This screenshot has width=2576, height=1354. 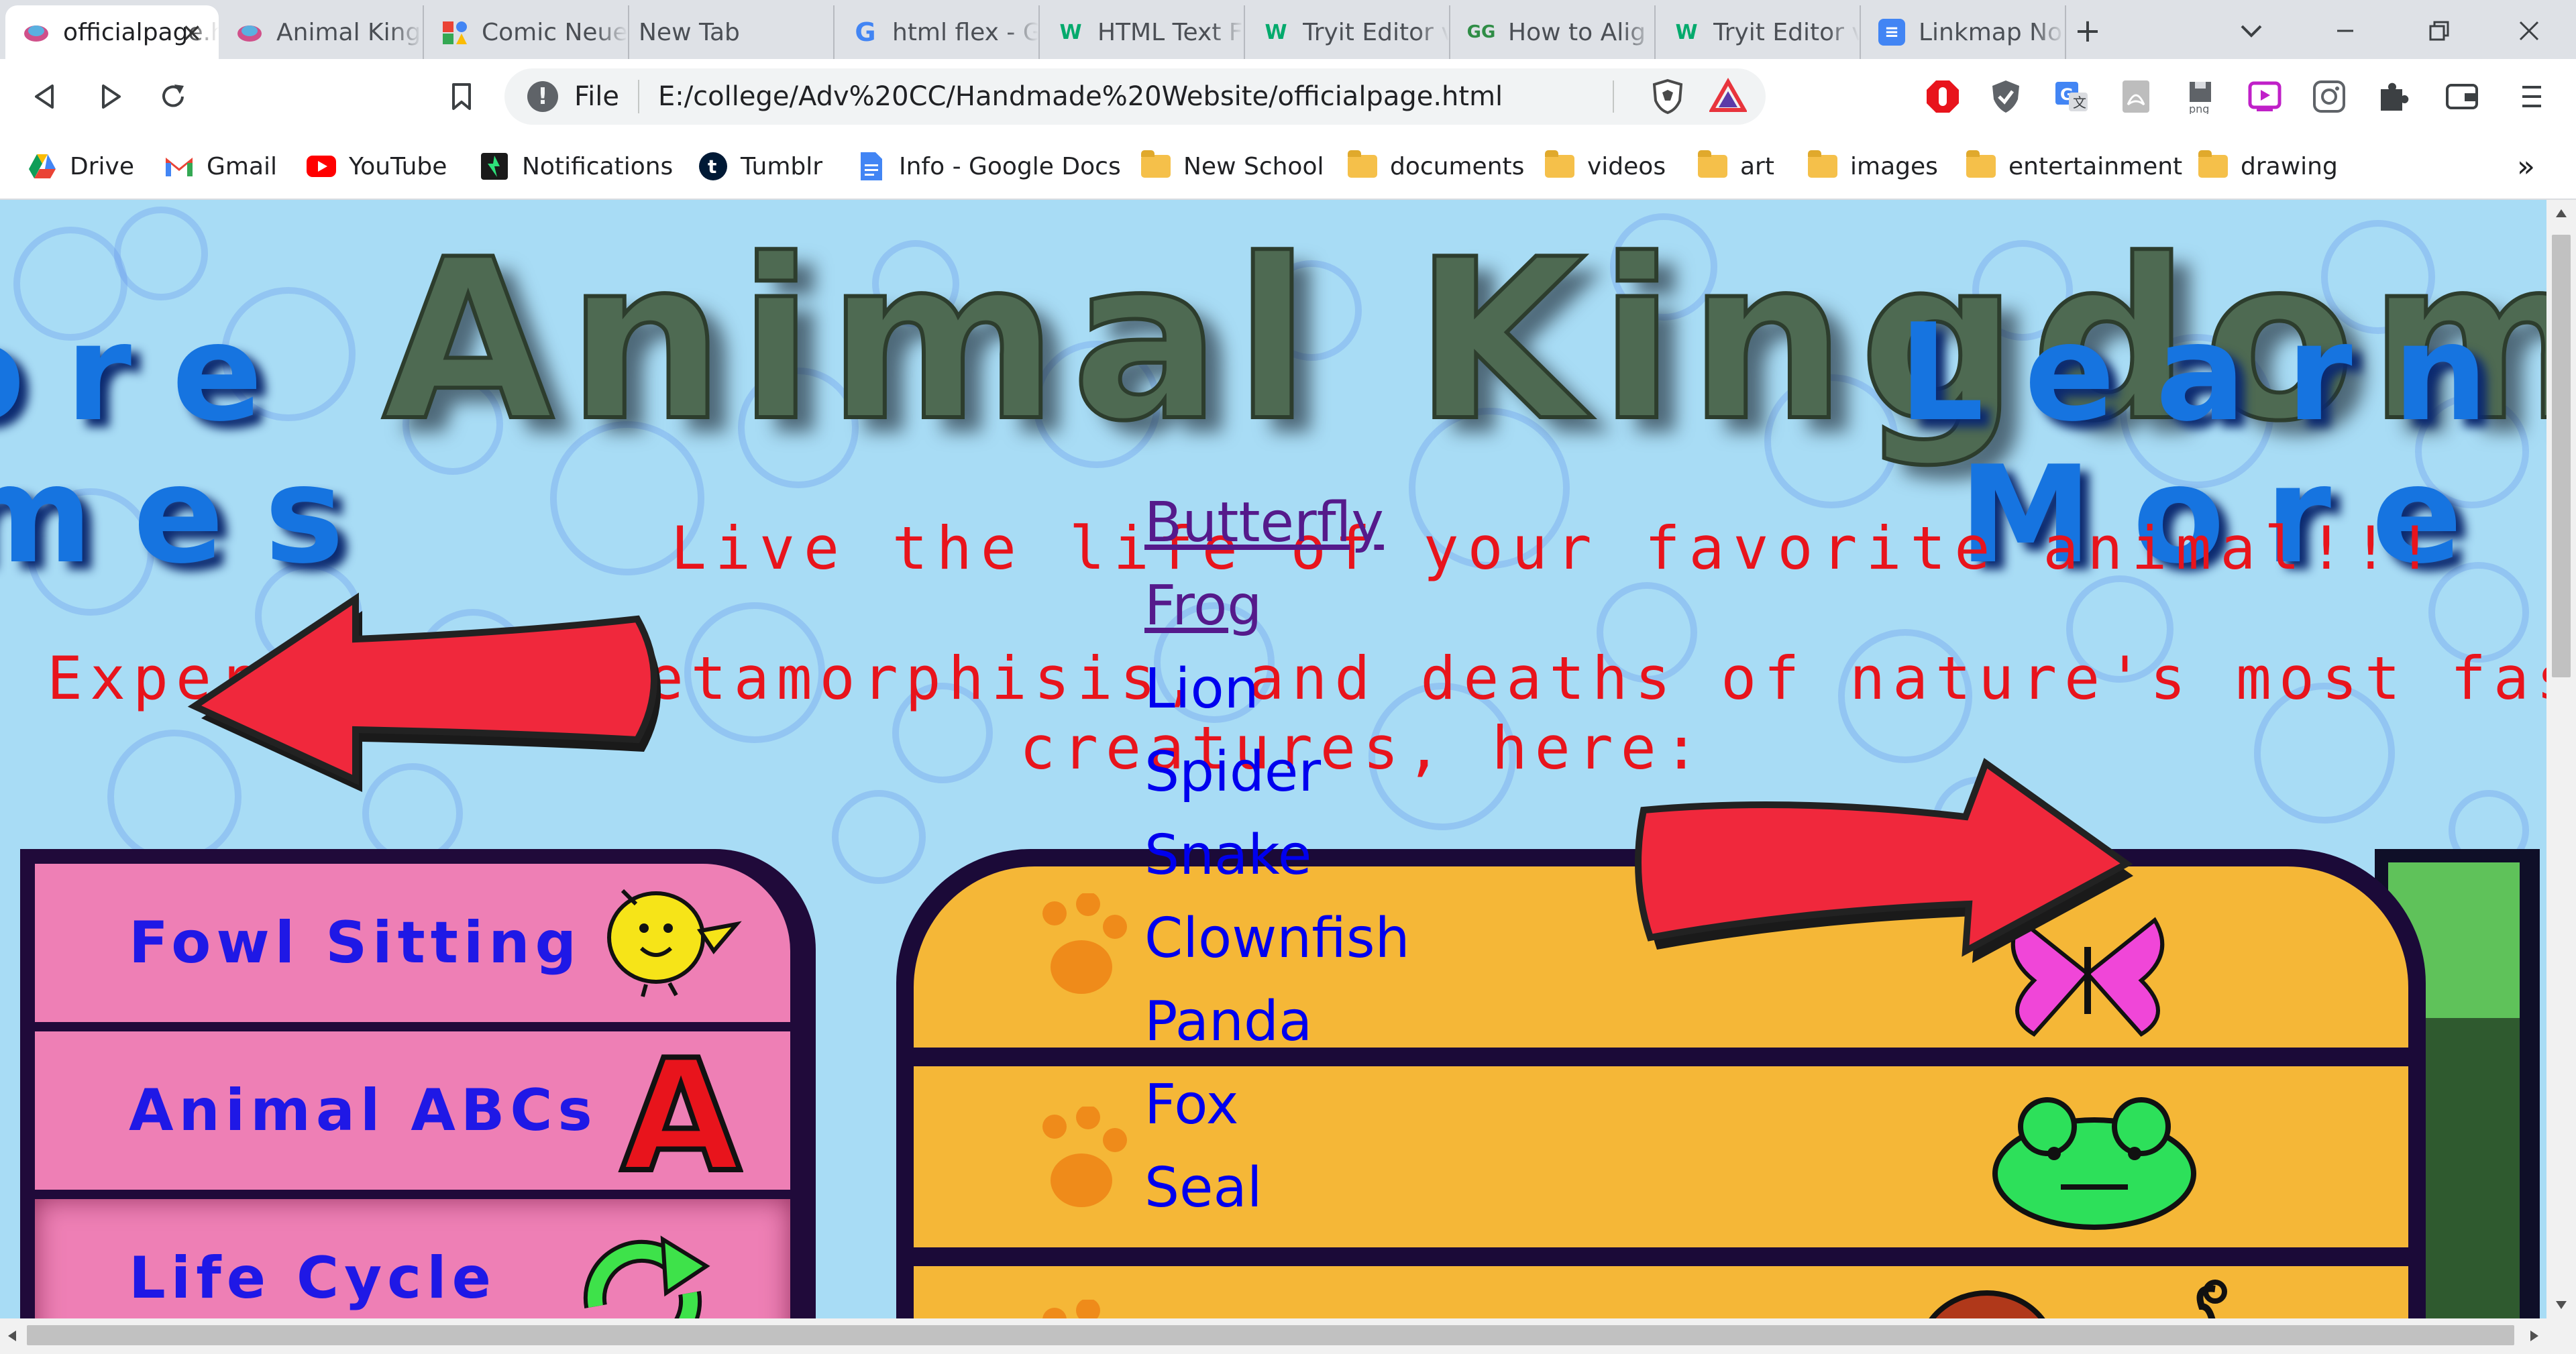 What do you see at coordinates (1457, 166) in the screenshot?
I see `bookmark-label: documents` at bounding box center [1457, 166].